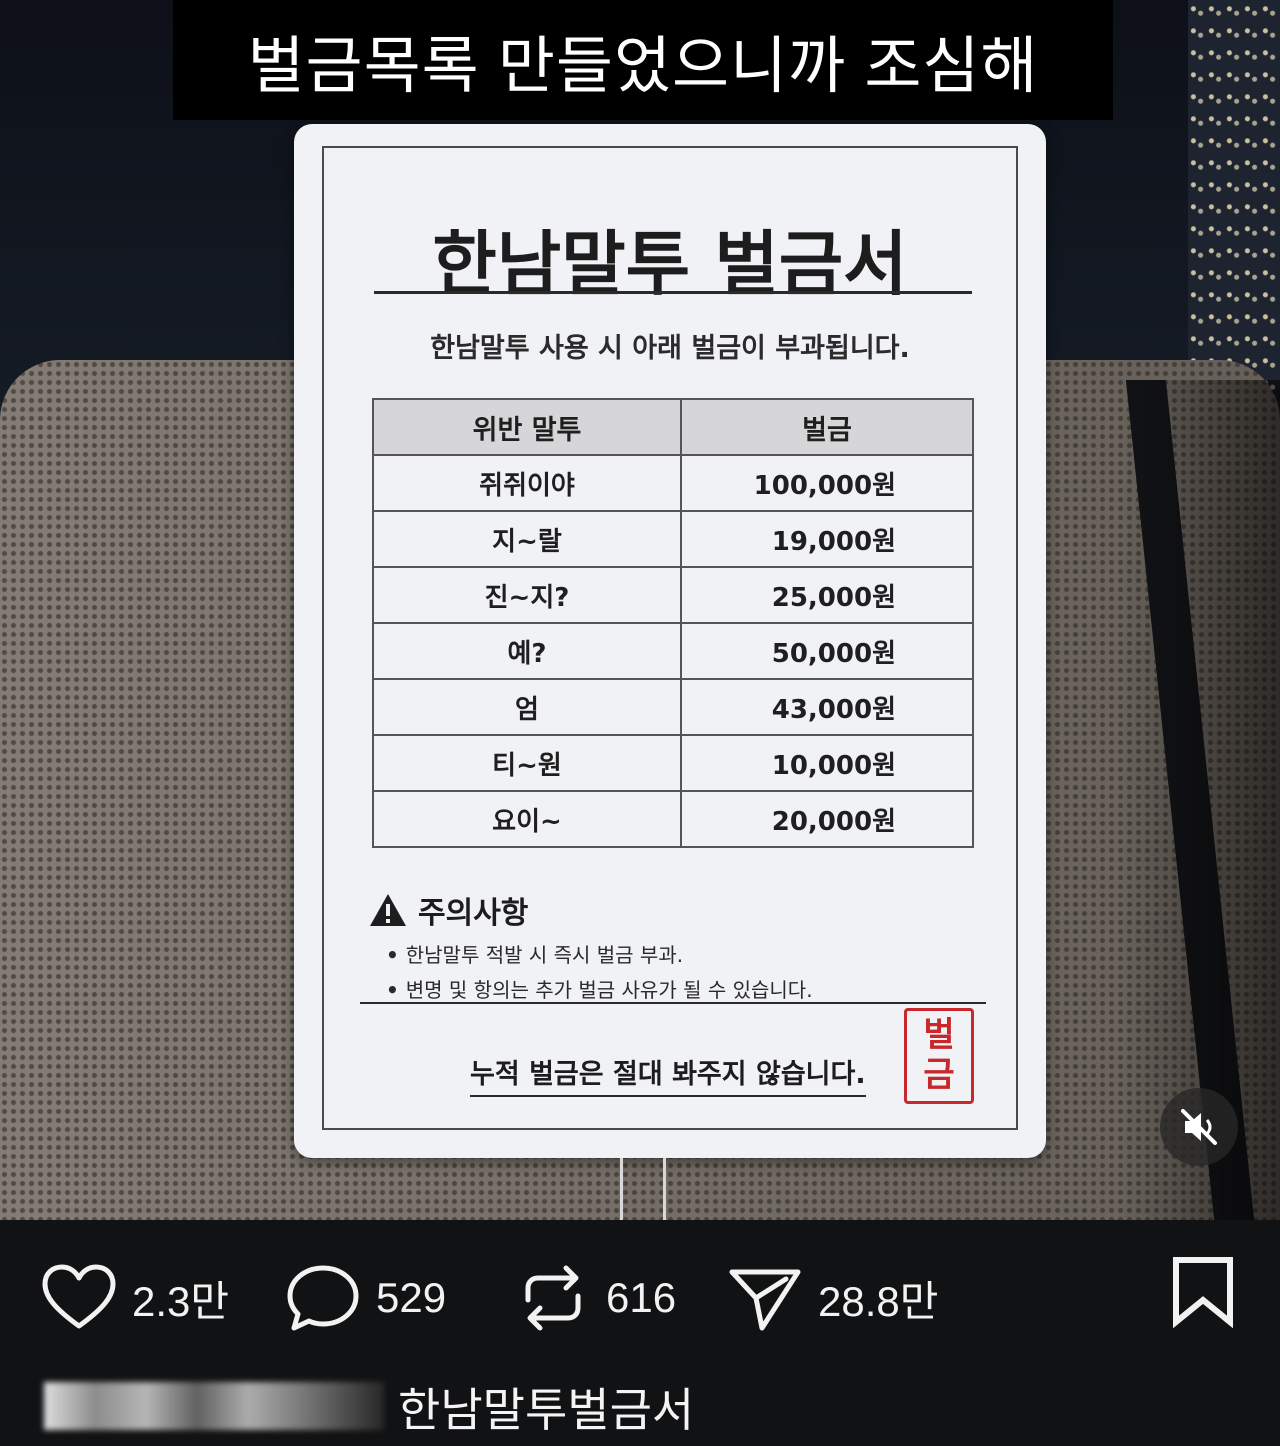 This screenshot has height=1446, width=1280. Describe the element at coordinates (214, 1406) in the screenshot. I see `blurred-username` at that location.